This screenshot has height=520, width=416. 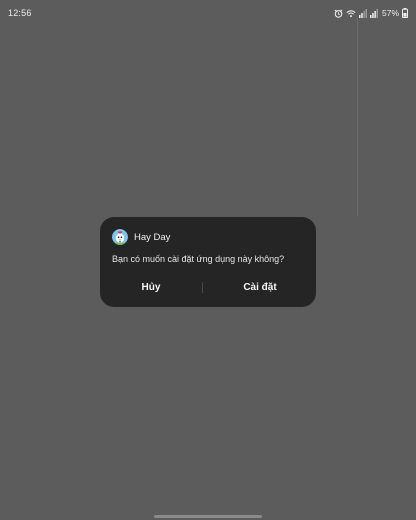 I want to click on wifi-icon, so click(x=351, y=13).